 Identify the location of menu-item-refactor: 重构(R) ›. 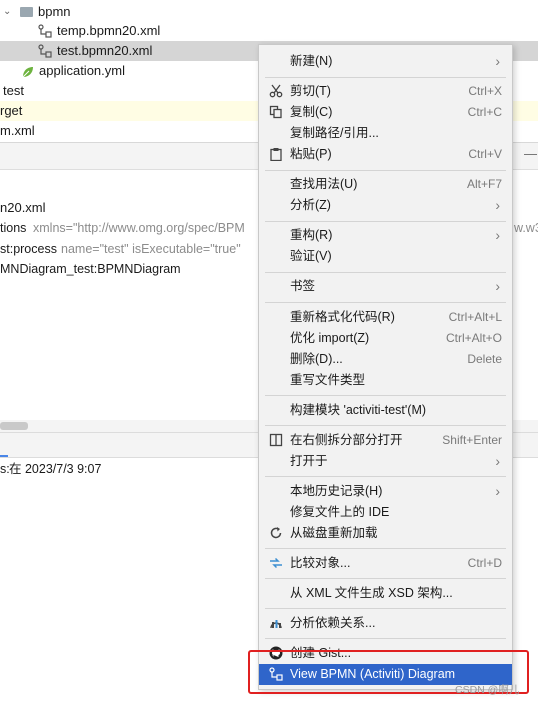
(385, 235).